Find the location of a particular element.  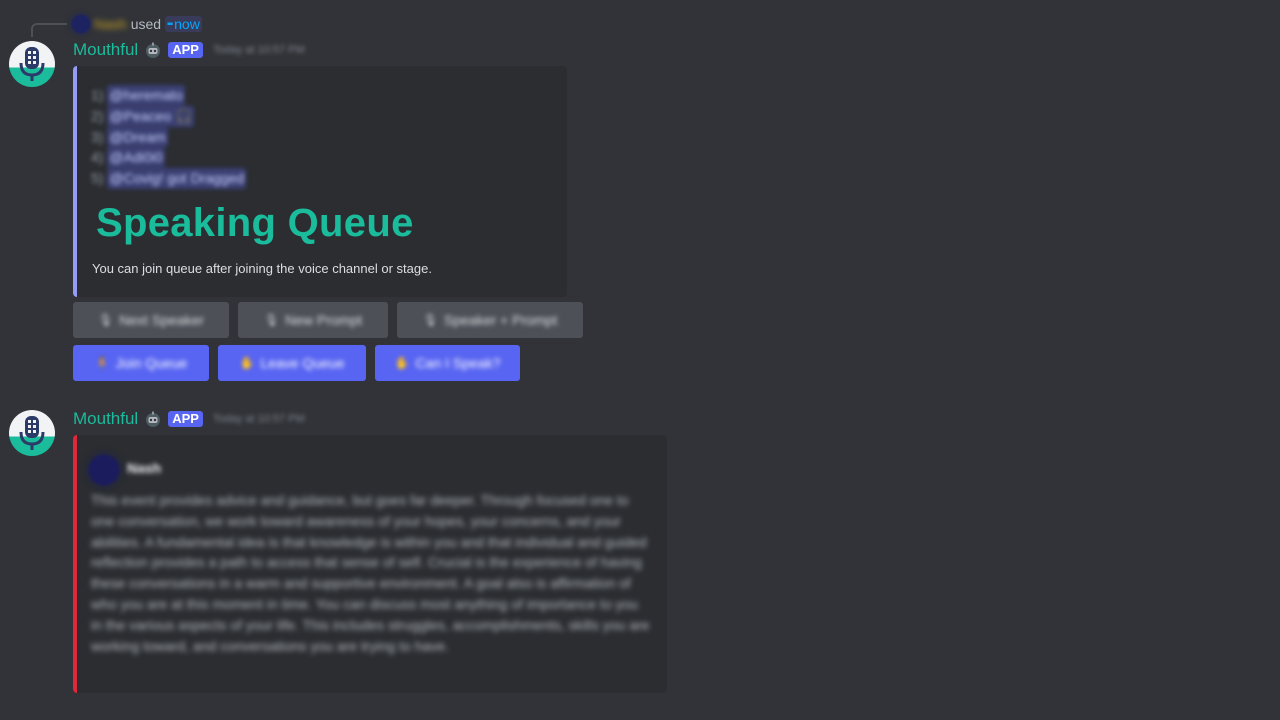

speaker-prompt-button: 🎙 Speaker + Prompt is located at coordinates (490, 320).